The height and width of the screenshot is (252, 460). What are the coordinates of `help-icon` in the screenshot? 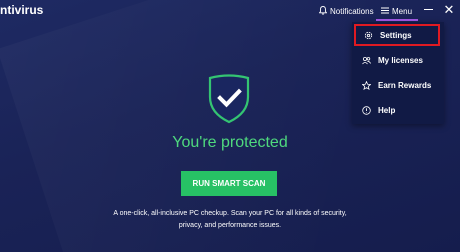 It's located at (366, 110).